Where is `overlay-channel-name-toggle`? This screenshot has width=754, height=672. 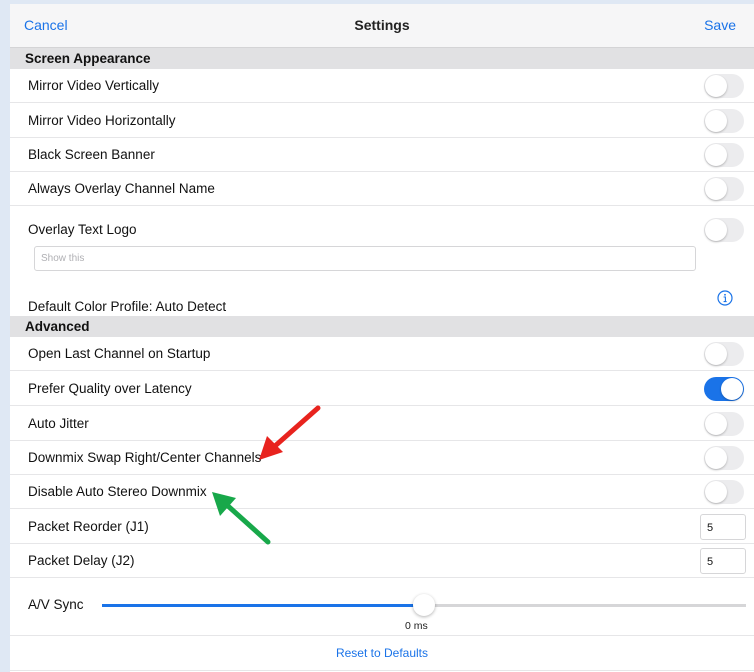 overlay-channel-name-toggle is located at coordinates (724, 189).